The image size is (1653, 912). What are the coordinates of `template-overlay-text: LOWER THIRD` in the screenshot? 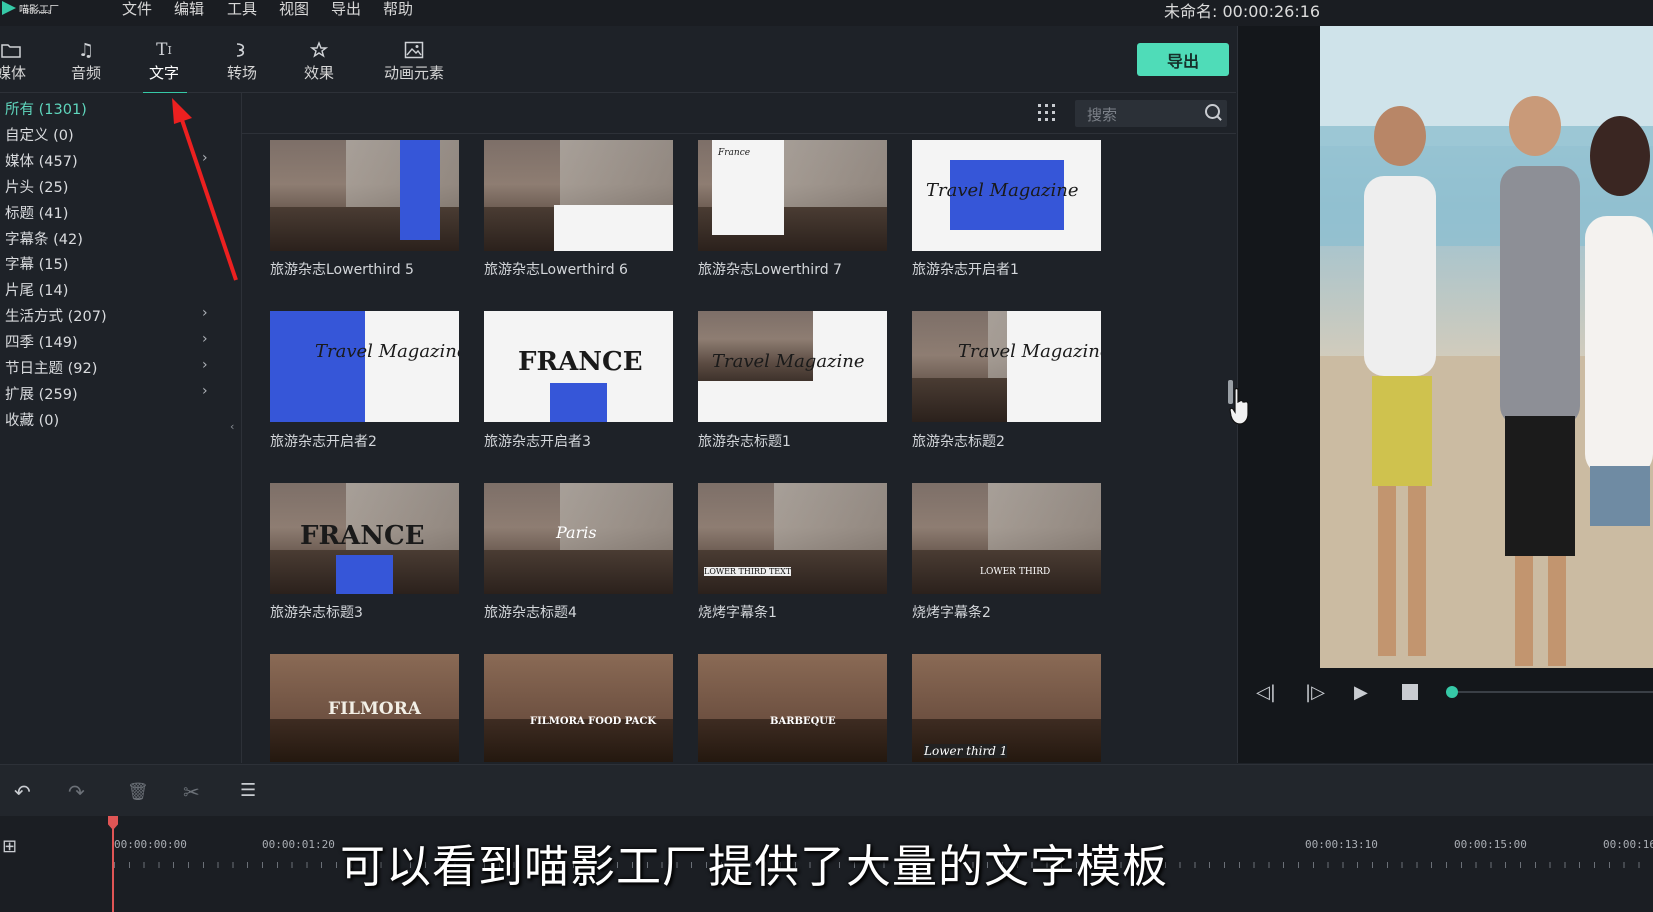 It's located at (1015, 572).